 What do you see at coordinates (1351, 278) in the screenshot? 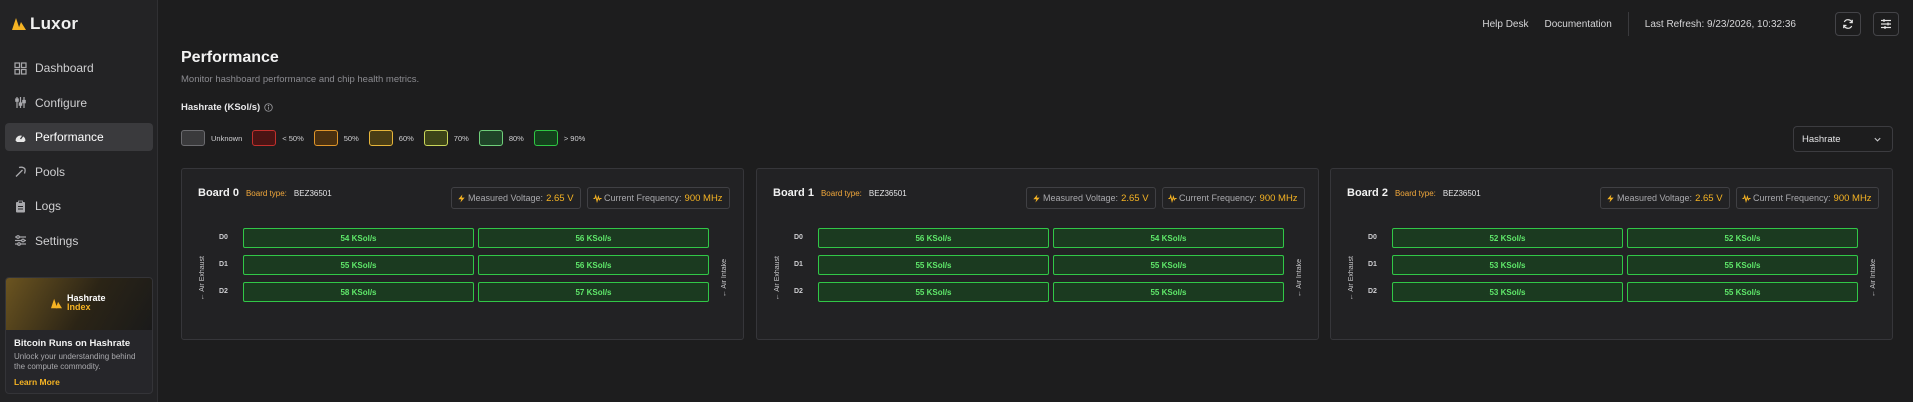
I see `air-exhaust-label: ← Air Exhaust` at bounding box center [1351, 278].